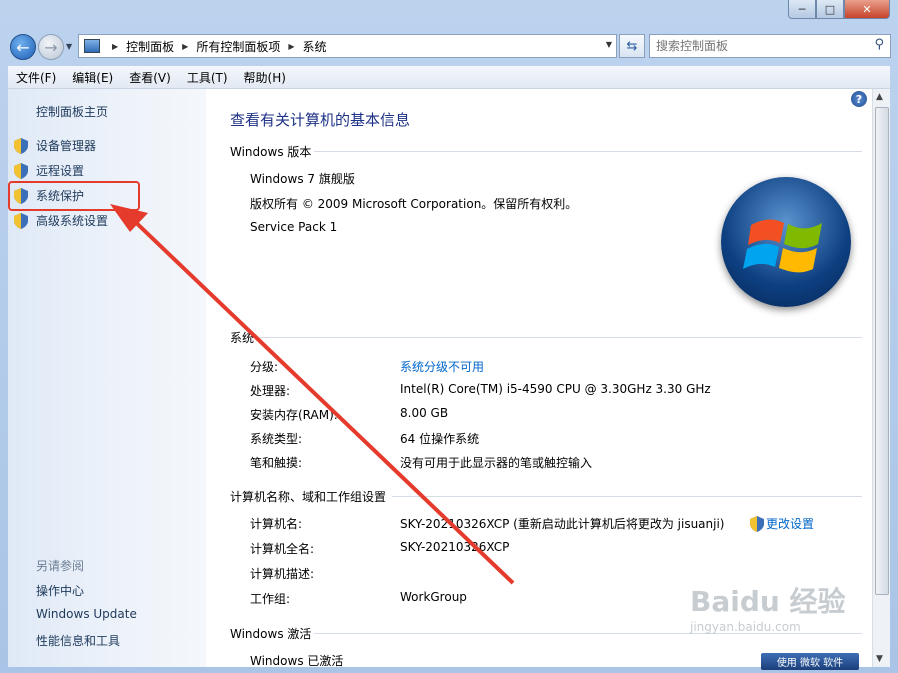 Image resolution: width=898 pixels, height=673 pixels. I want to click on watermark-brand: Baidu 经验, so click(768, 601).